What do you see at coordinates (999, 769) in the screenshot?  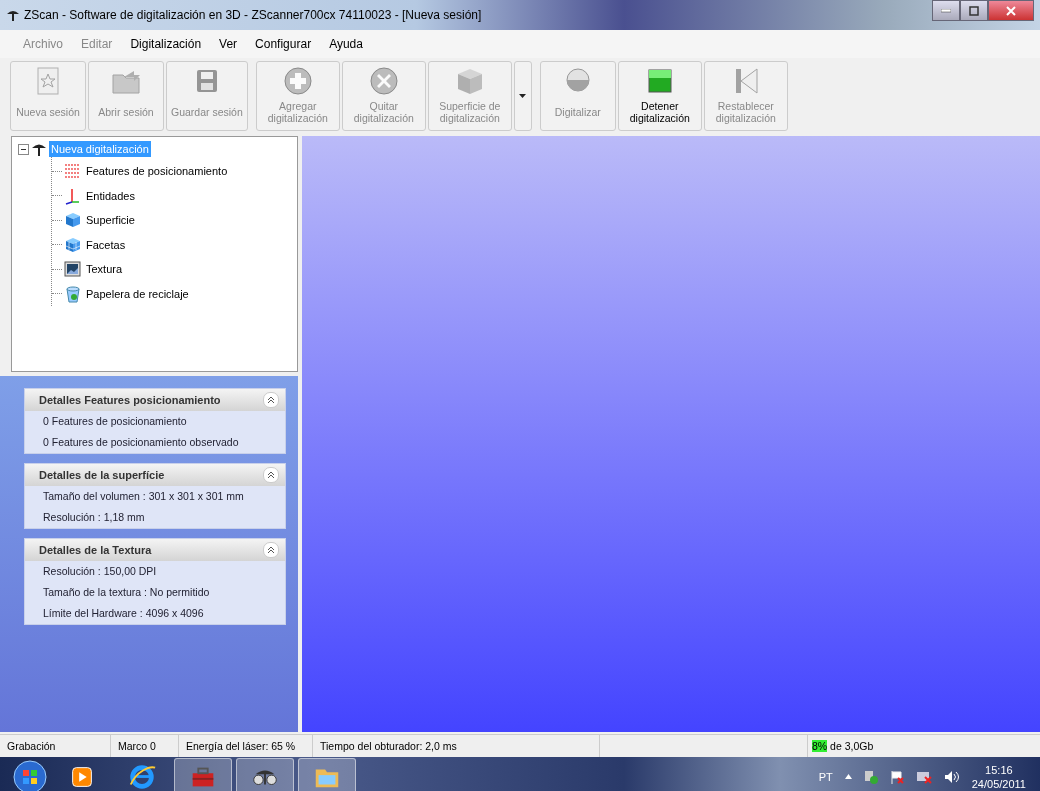 I see `time-text: 15:16` at bounding box center [999, 769].